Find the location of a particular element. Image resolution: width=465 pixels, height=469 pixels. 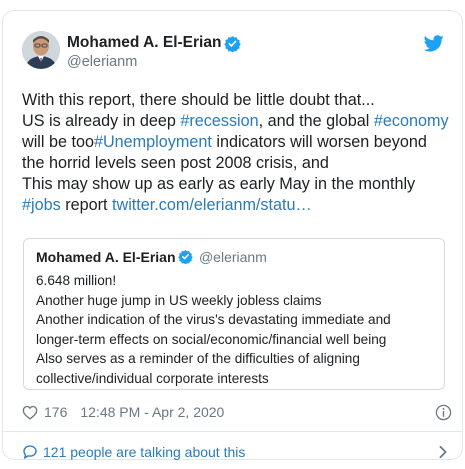

chevron-right-icon is located at coordinates (443, 452).